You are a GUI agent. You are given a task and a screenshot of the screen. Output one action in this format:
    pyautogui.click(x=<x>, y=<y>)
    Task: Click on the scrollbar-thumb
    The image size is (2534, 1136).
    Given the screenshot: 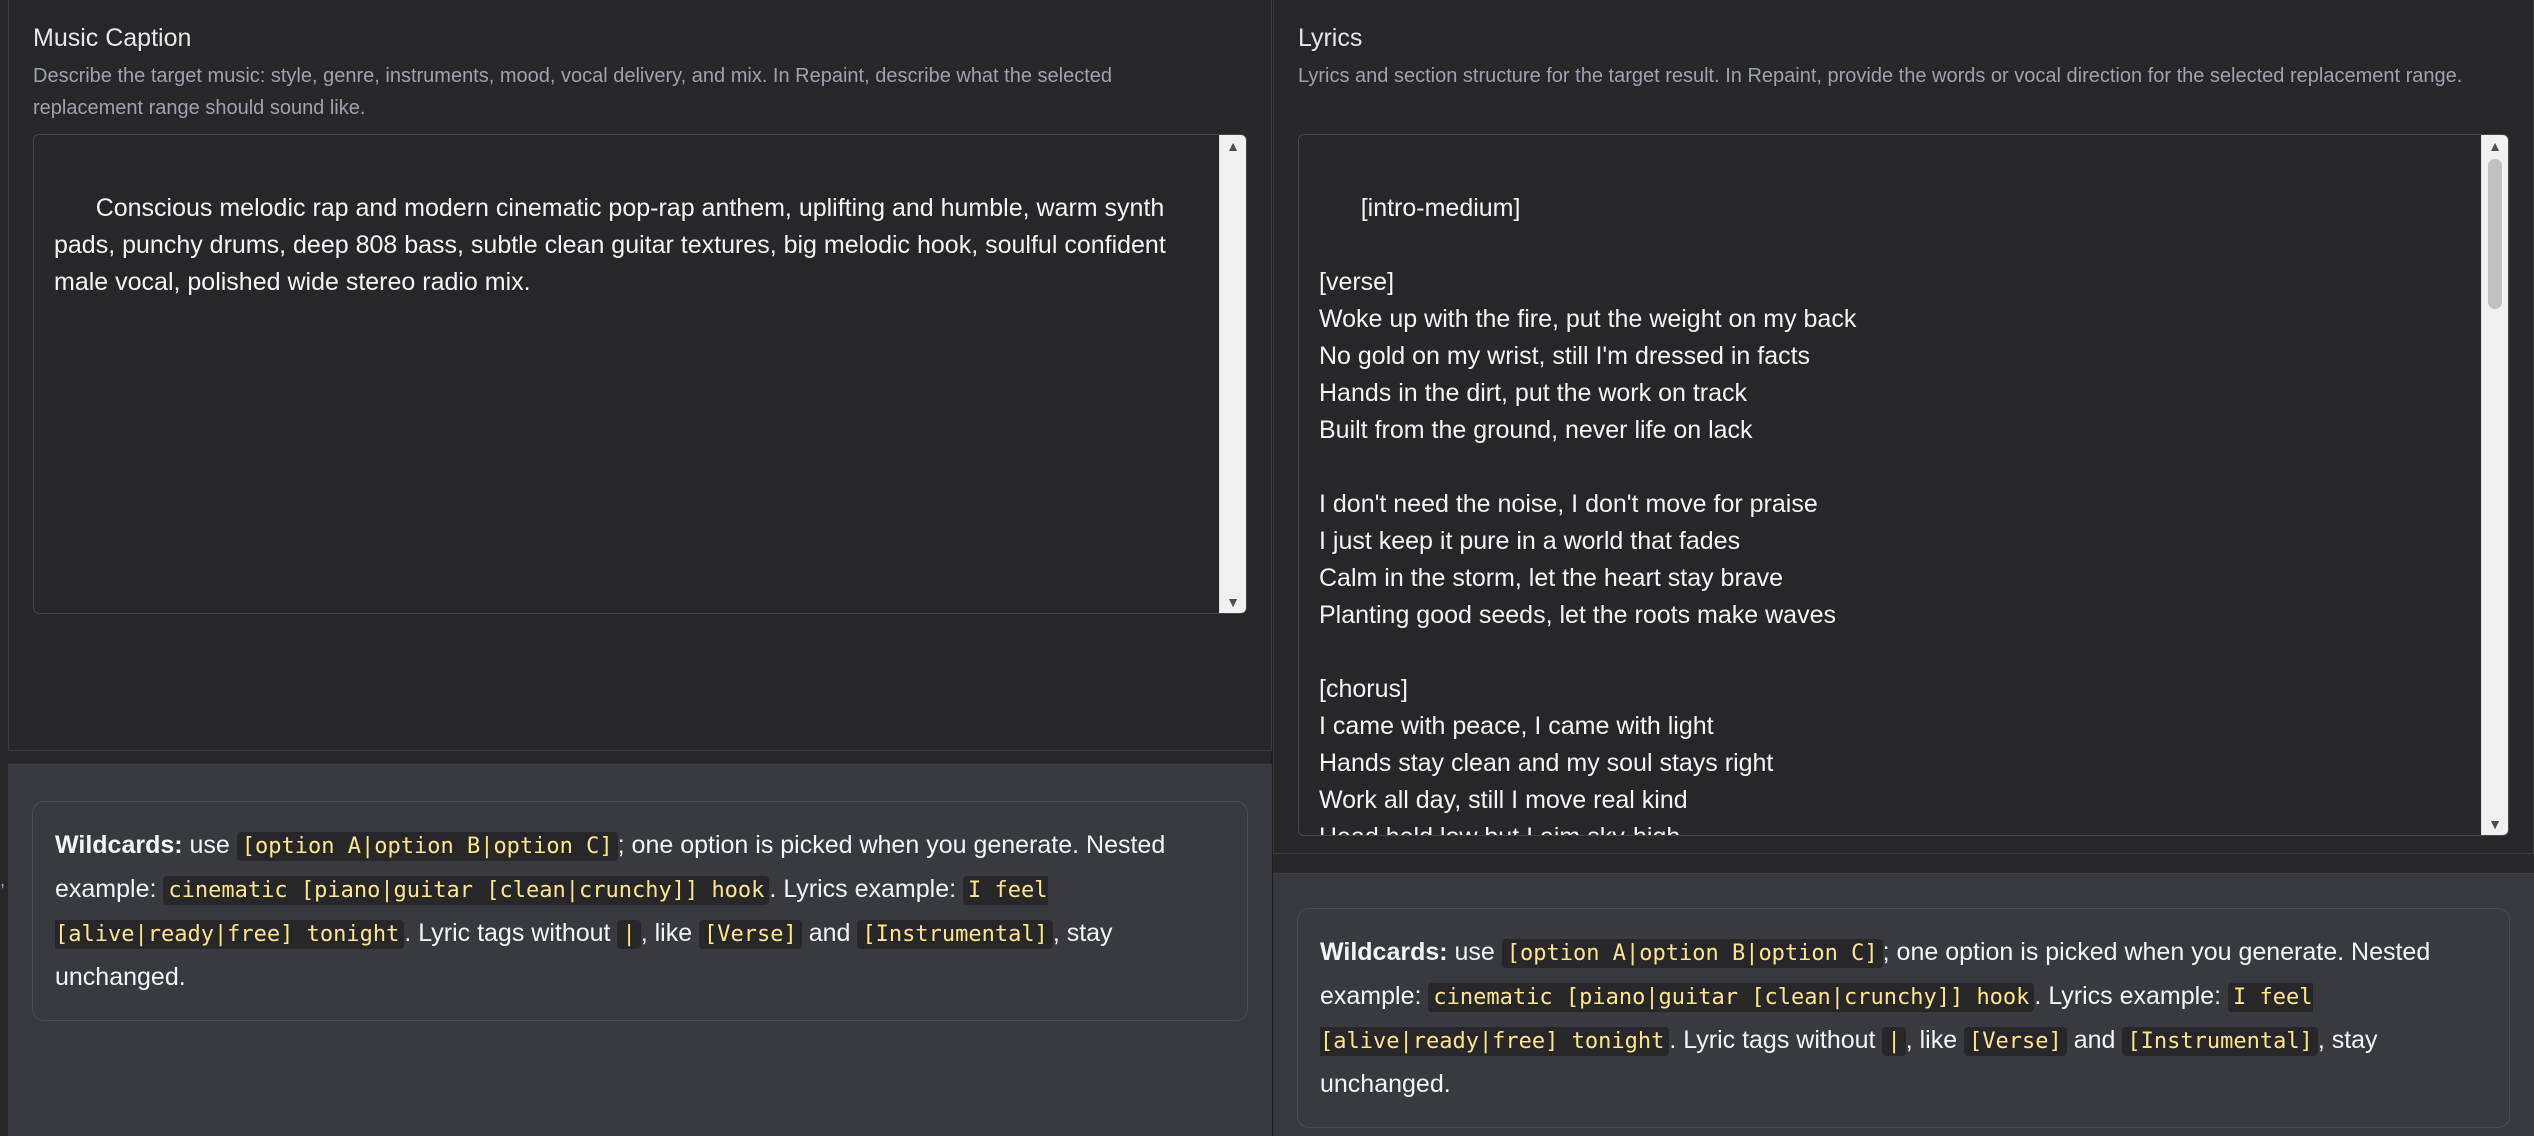 What is the action you would take?
    pyautogui.click(x=2495, y=234)
    